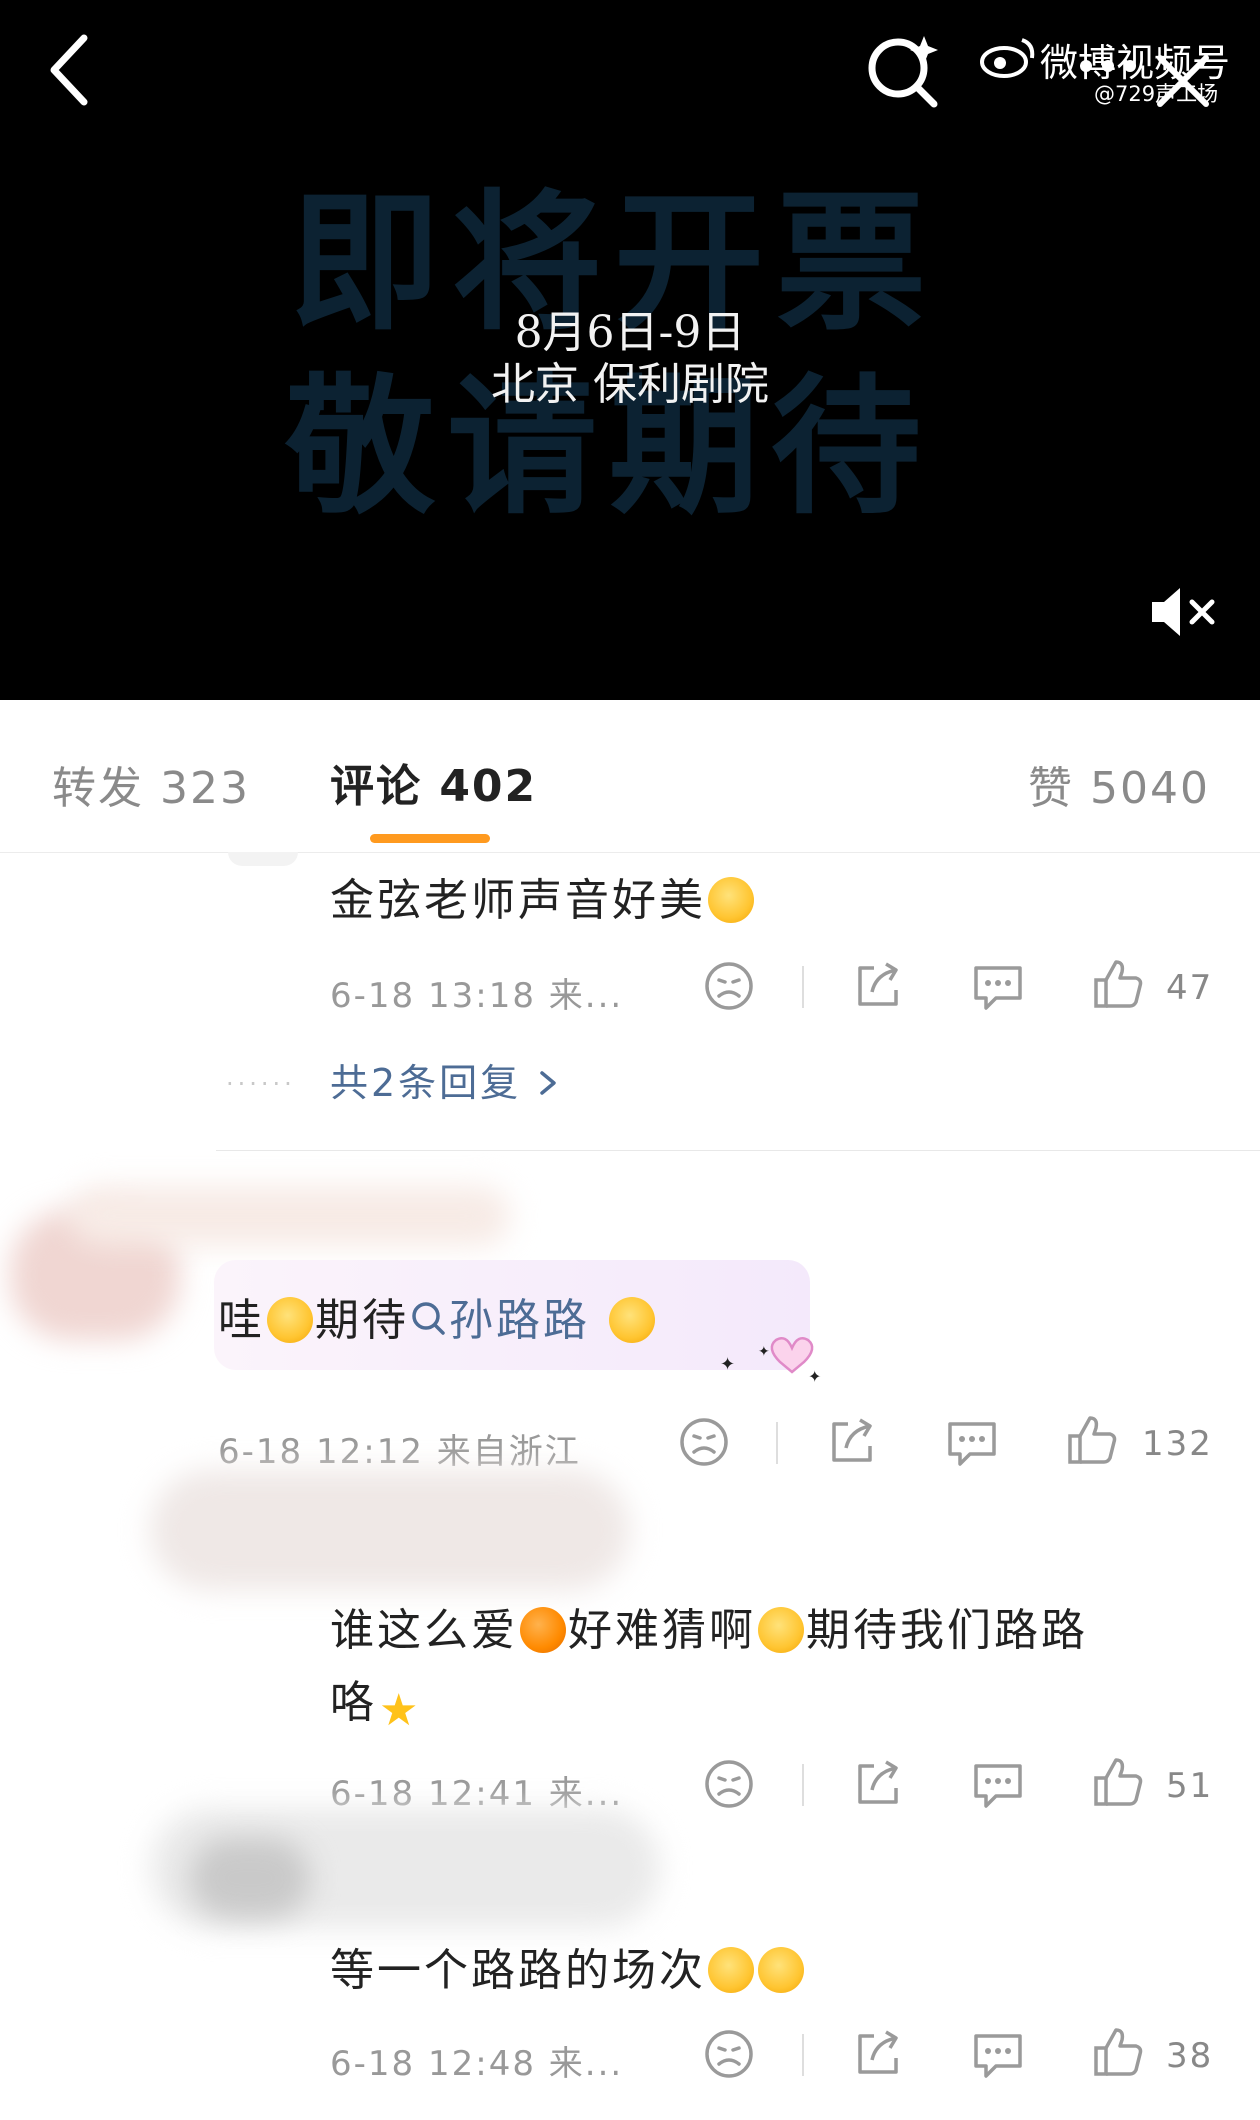 The image size is (1260, 2120). Describe the element at coordinates (151, 784) in the screenshot. I see `tab-repost: 转发 323` at that location.